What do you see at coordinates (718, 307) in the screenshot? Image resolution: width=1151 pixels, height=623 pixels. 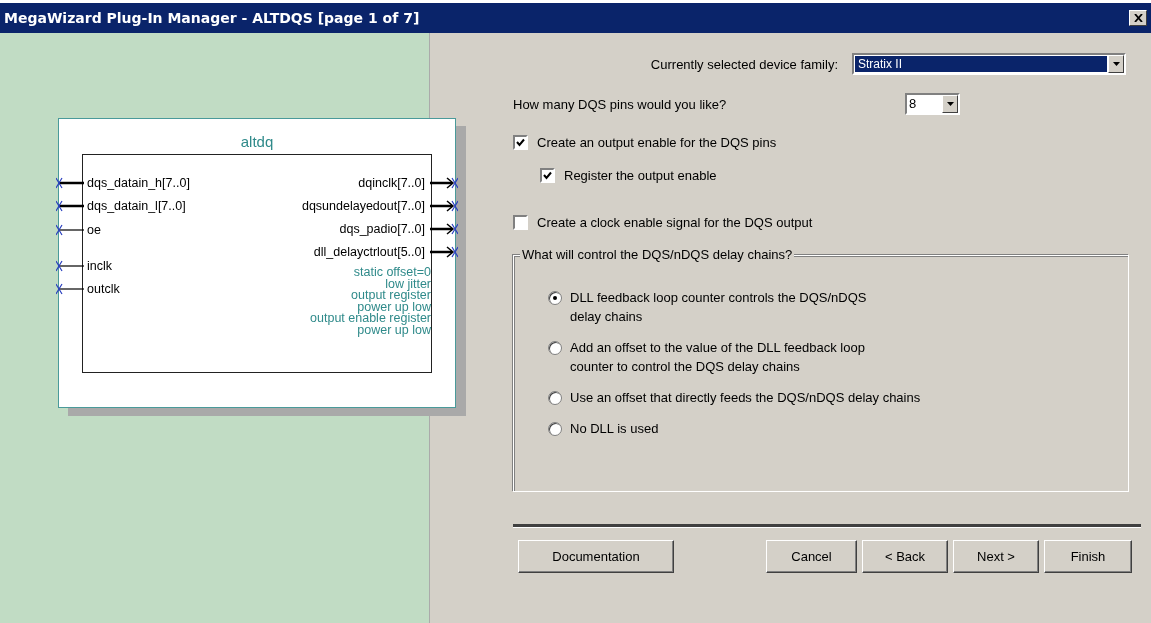 I see `radio-label: DLL feedback loop counter controls the DQS/nDQS delay chains` at bounding box center [718, 307].